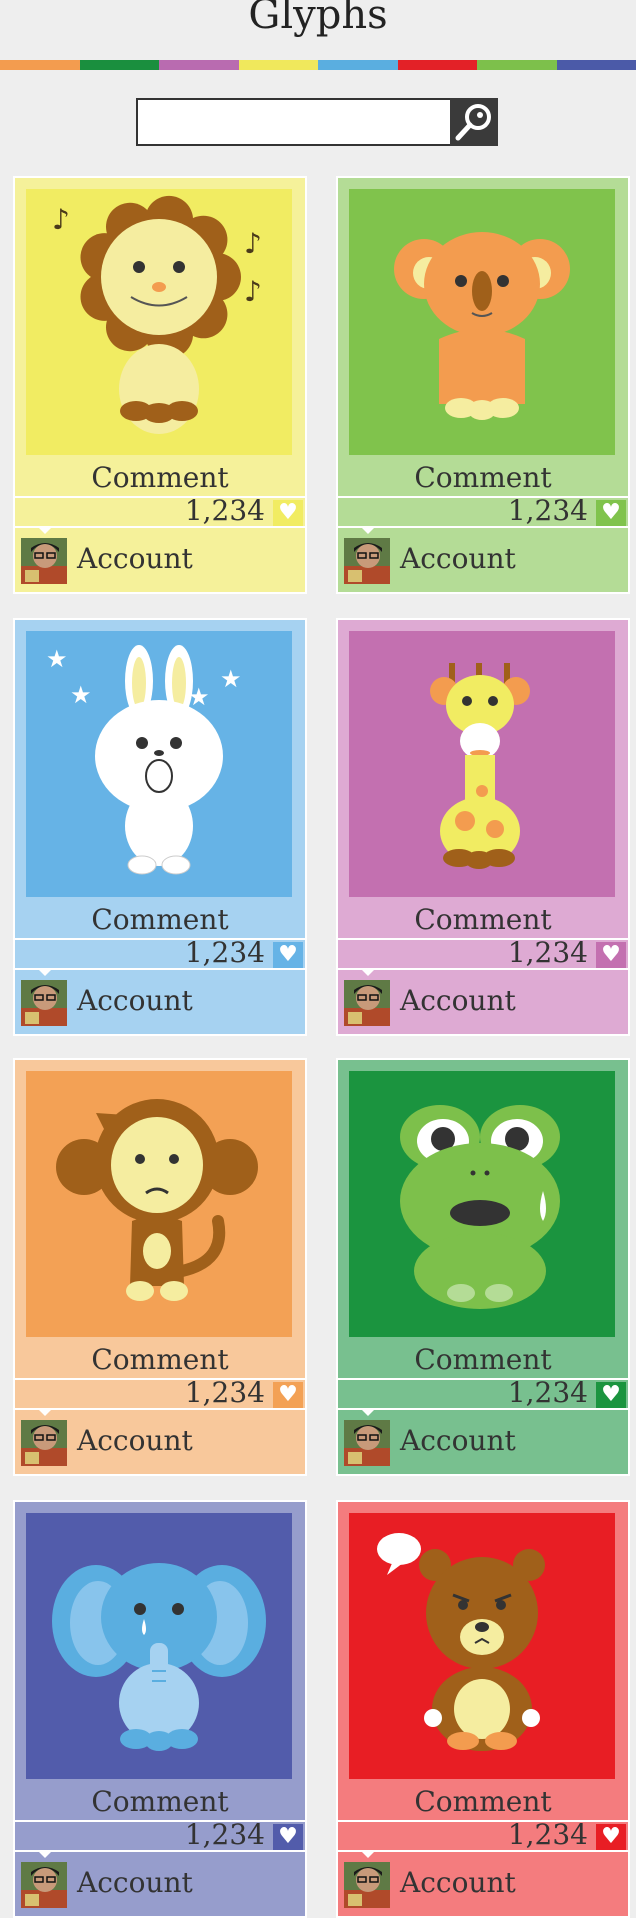  I want to click on glyph-card: ★ ★ ★ ★ Comment 1,234 ♥ Account, so click(160, 827).